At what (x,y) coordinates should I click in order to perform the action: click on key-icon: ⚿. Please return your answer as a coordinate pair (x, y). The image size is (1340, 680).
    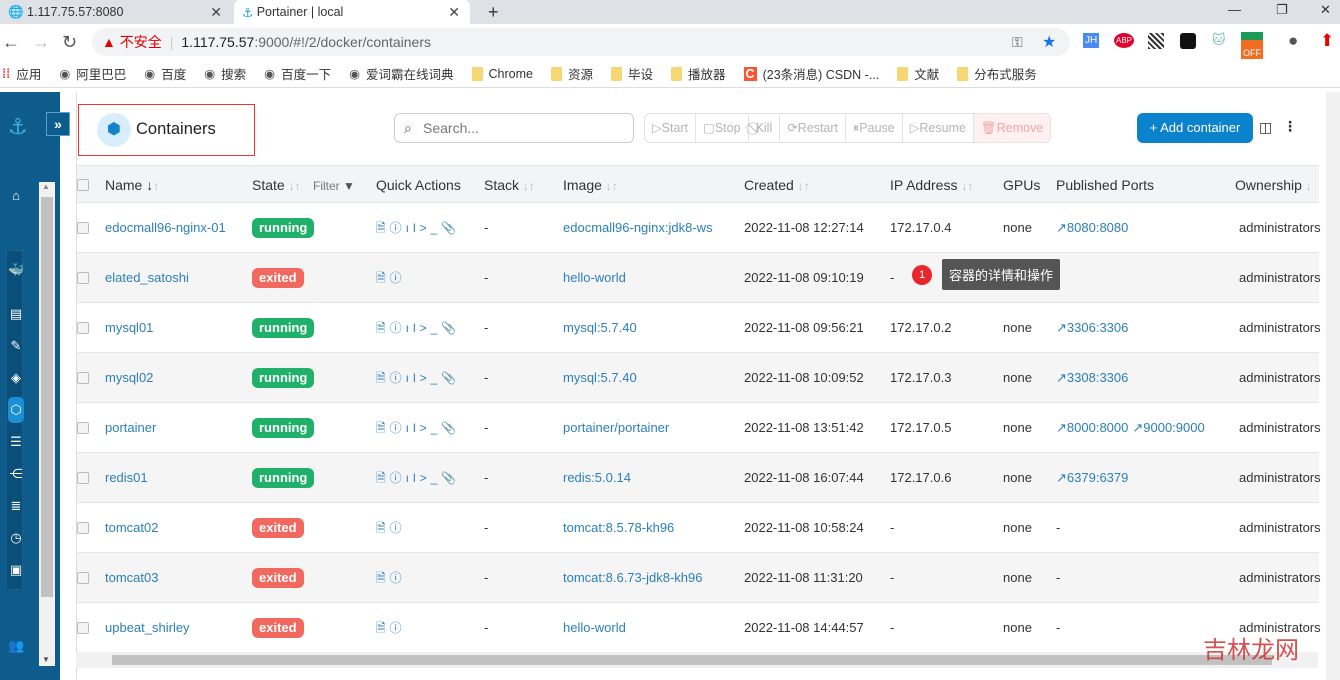
    Looking at the image, I should click on (1017, 42).